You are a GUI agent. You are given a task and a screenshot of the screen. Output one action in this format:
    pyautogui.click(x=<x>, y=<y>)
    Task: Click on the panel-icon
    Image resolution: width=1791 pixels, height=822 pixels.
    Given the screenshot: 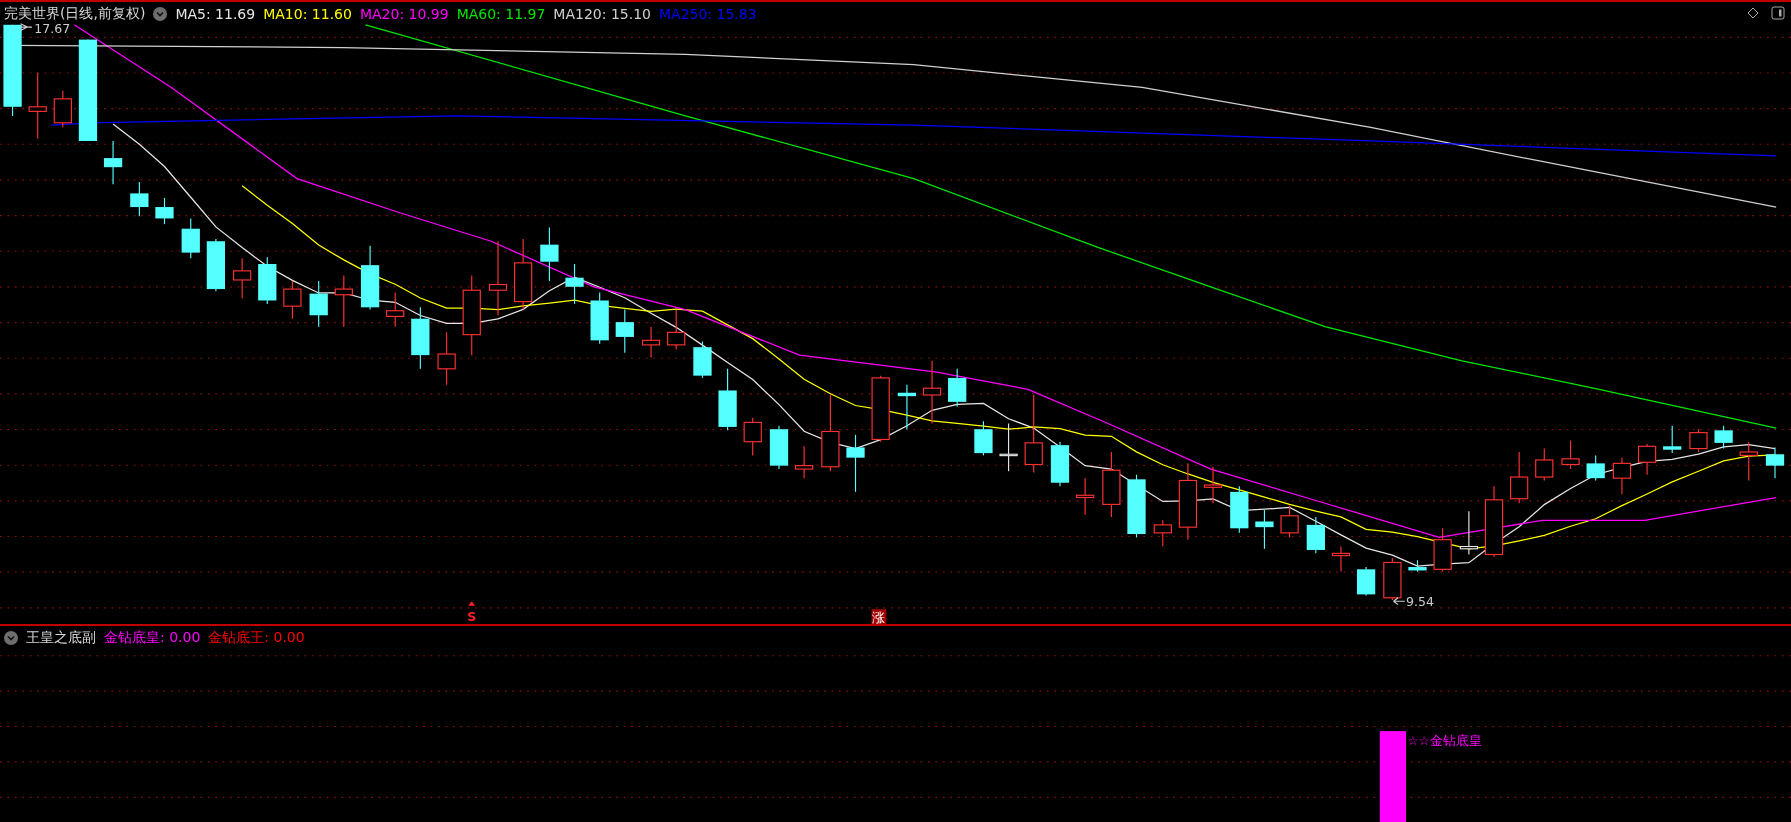 What is the action you would take?
    pyautogui.click(x=1778, y=13)
    